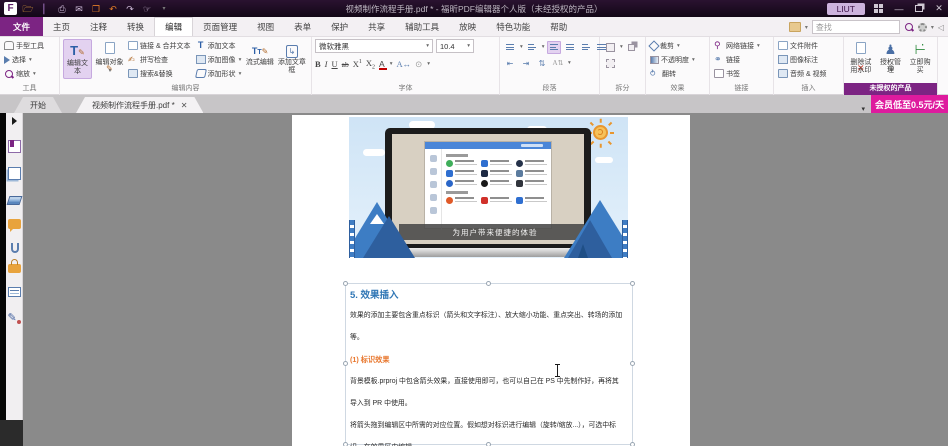  What do you see at coordinates (159, 59) in the screenshot?
I see `spell-check-button: ✍ 拼写检查` at bounding box center [159, 59].